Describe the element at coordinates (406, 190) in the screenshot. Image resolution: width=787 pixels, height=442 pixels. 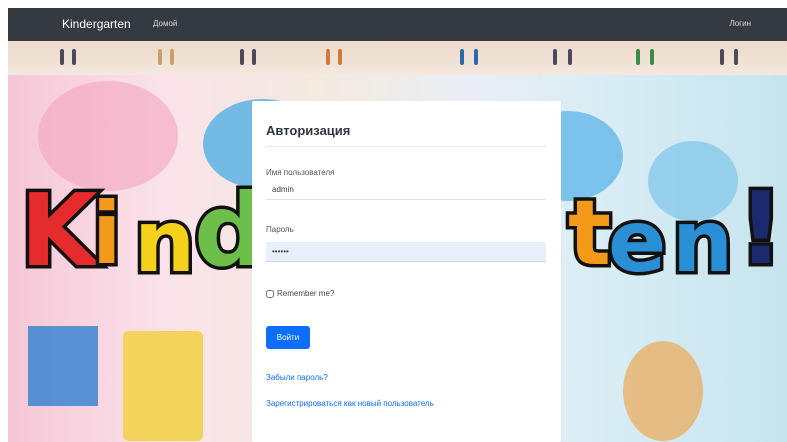
I see `username-input` at that location.